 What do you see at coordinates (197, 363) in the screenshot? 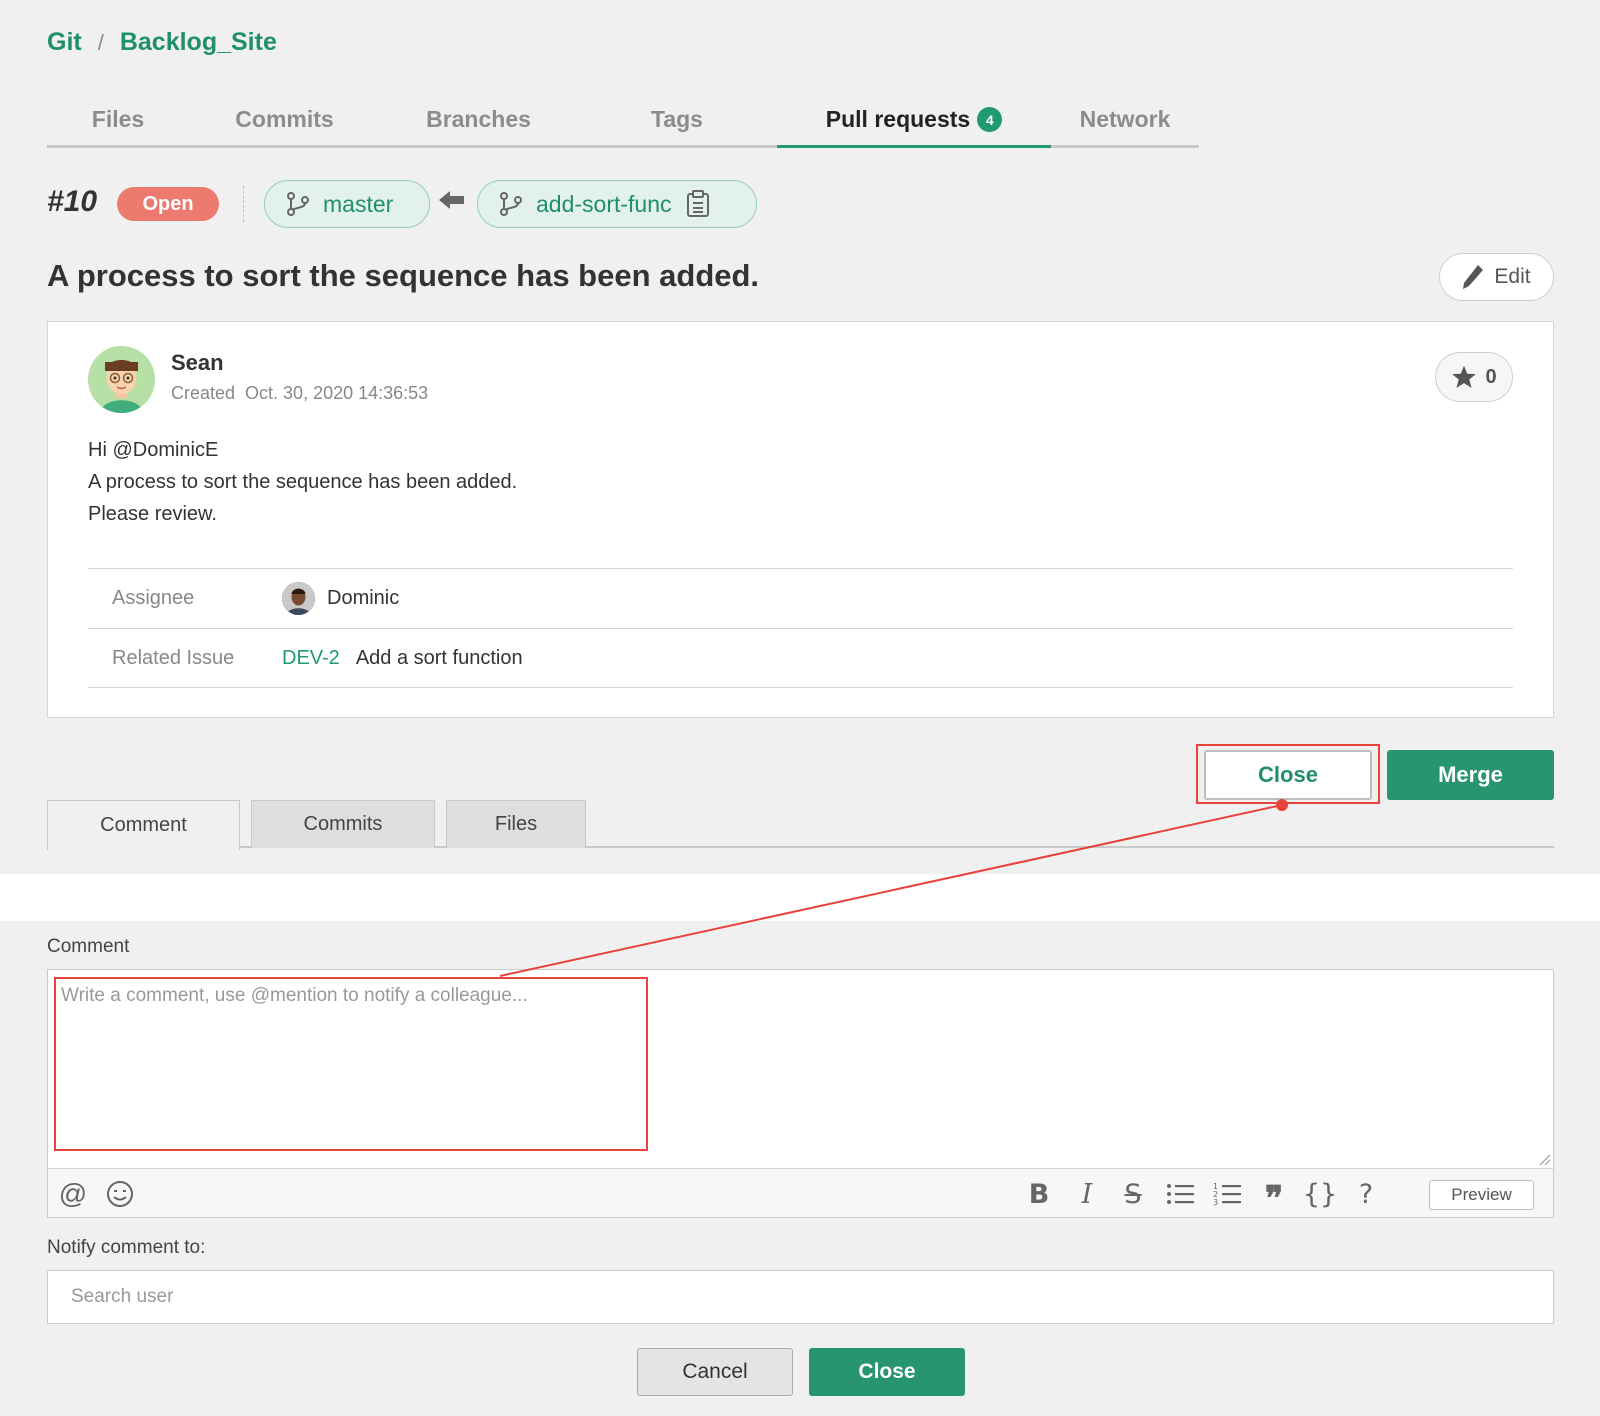
I see `author-name: Sean` at bounding box center [197, 363].